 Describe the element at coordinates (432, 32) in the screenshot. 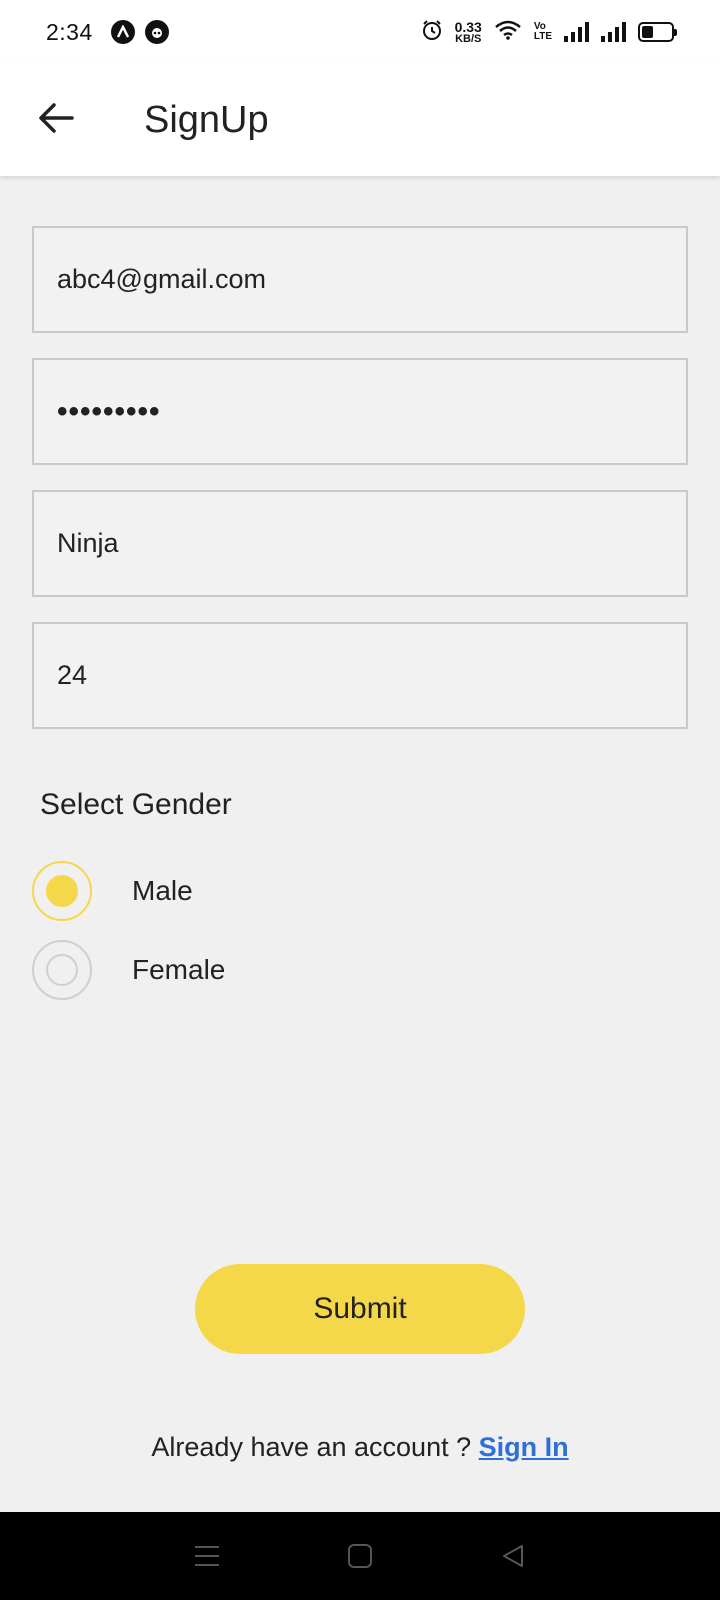

I see `alarm-icon` at that location.